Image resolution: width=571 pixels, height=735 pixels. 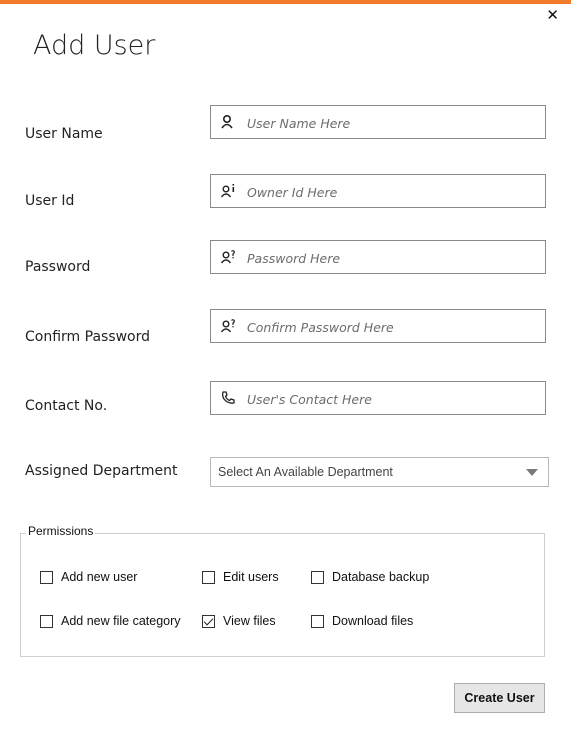 What do you see at coordinates (64, 134) in the screenshot?
I see `user-name-label: User Name` at bounding box center [64, 134].